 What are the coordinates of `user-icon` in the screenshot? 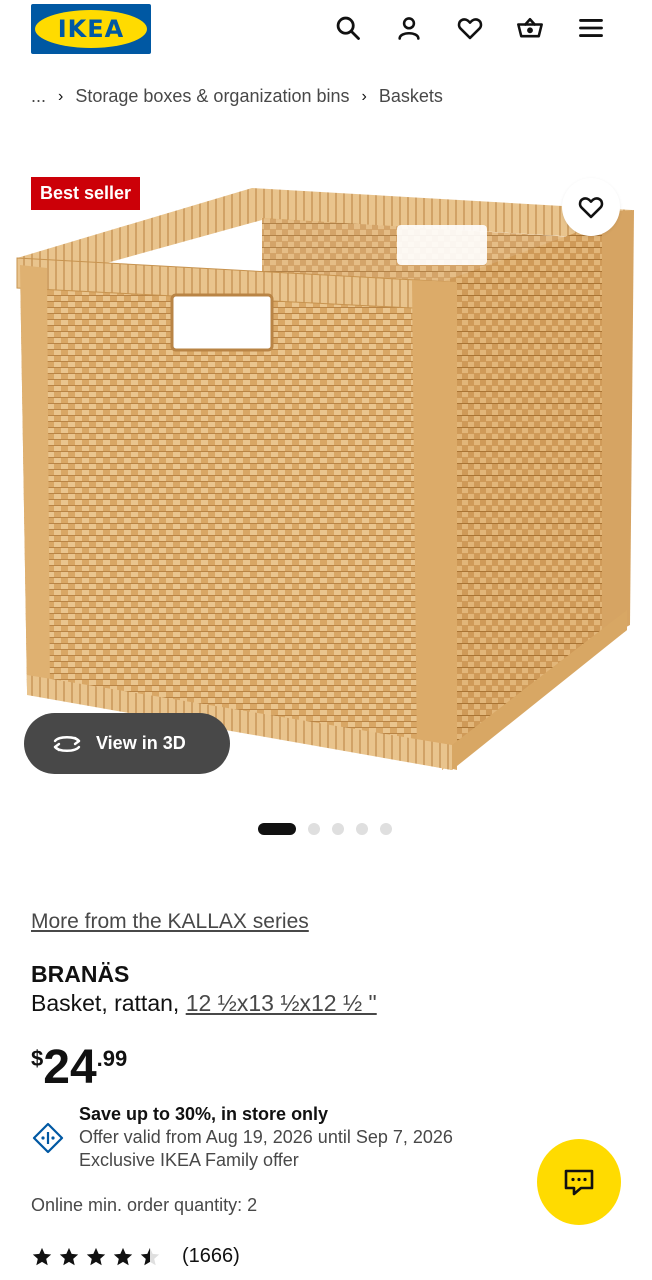 It's located at (409, 28).